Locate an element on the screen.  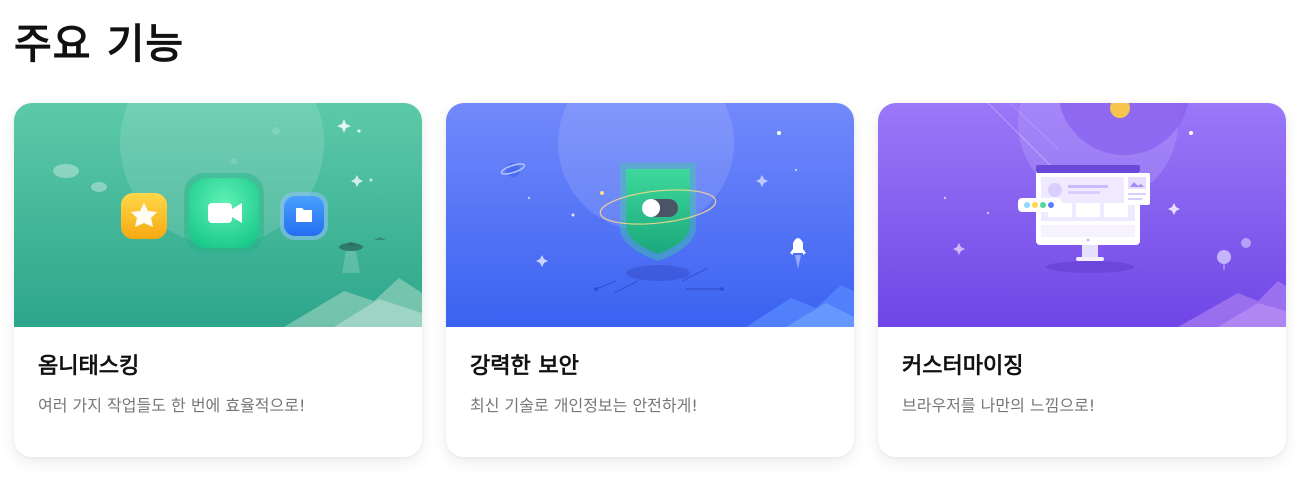
omnitasking-illustration is located at coordinates (218, 215).